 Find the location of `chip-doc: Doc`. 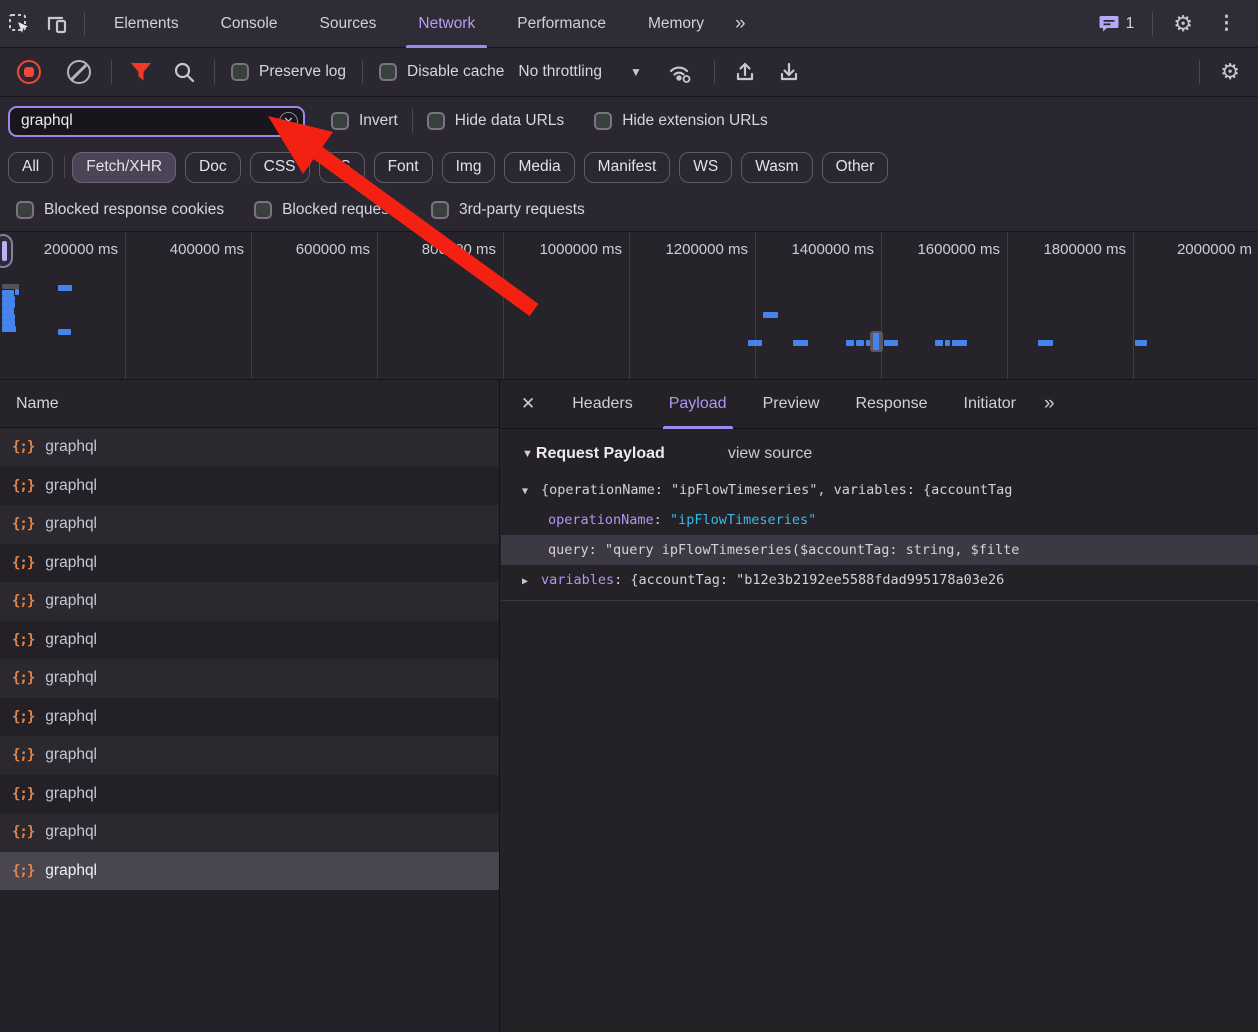

chip-doc: Doc is located at coordinates (213, 167).